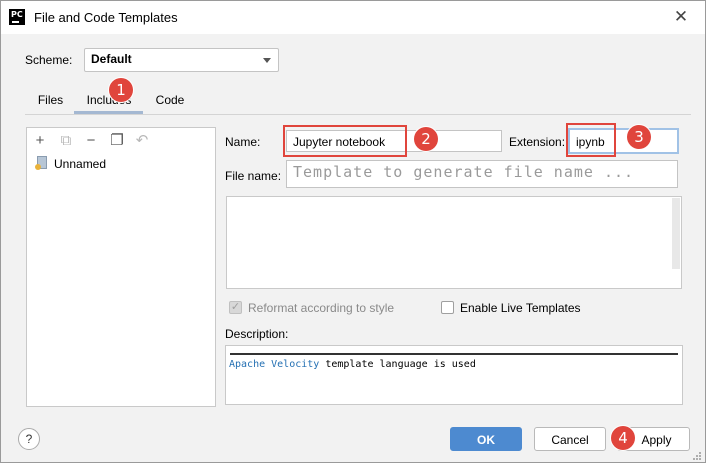 This screenshot has height=463, width=706. What do you see at coordinates (257, 334) in the screenshot?
I see `description-label: Description:` at bounding box center [257, 334].